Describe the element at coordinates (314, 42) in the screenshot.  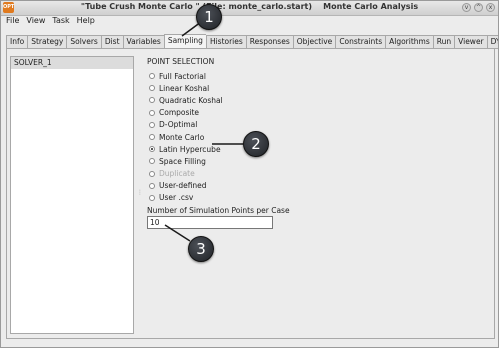
I see `tab-objective: Objective` at that location.